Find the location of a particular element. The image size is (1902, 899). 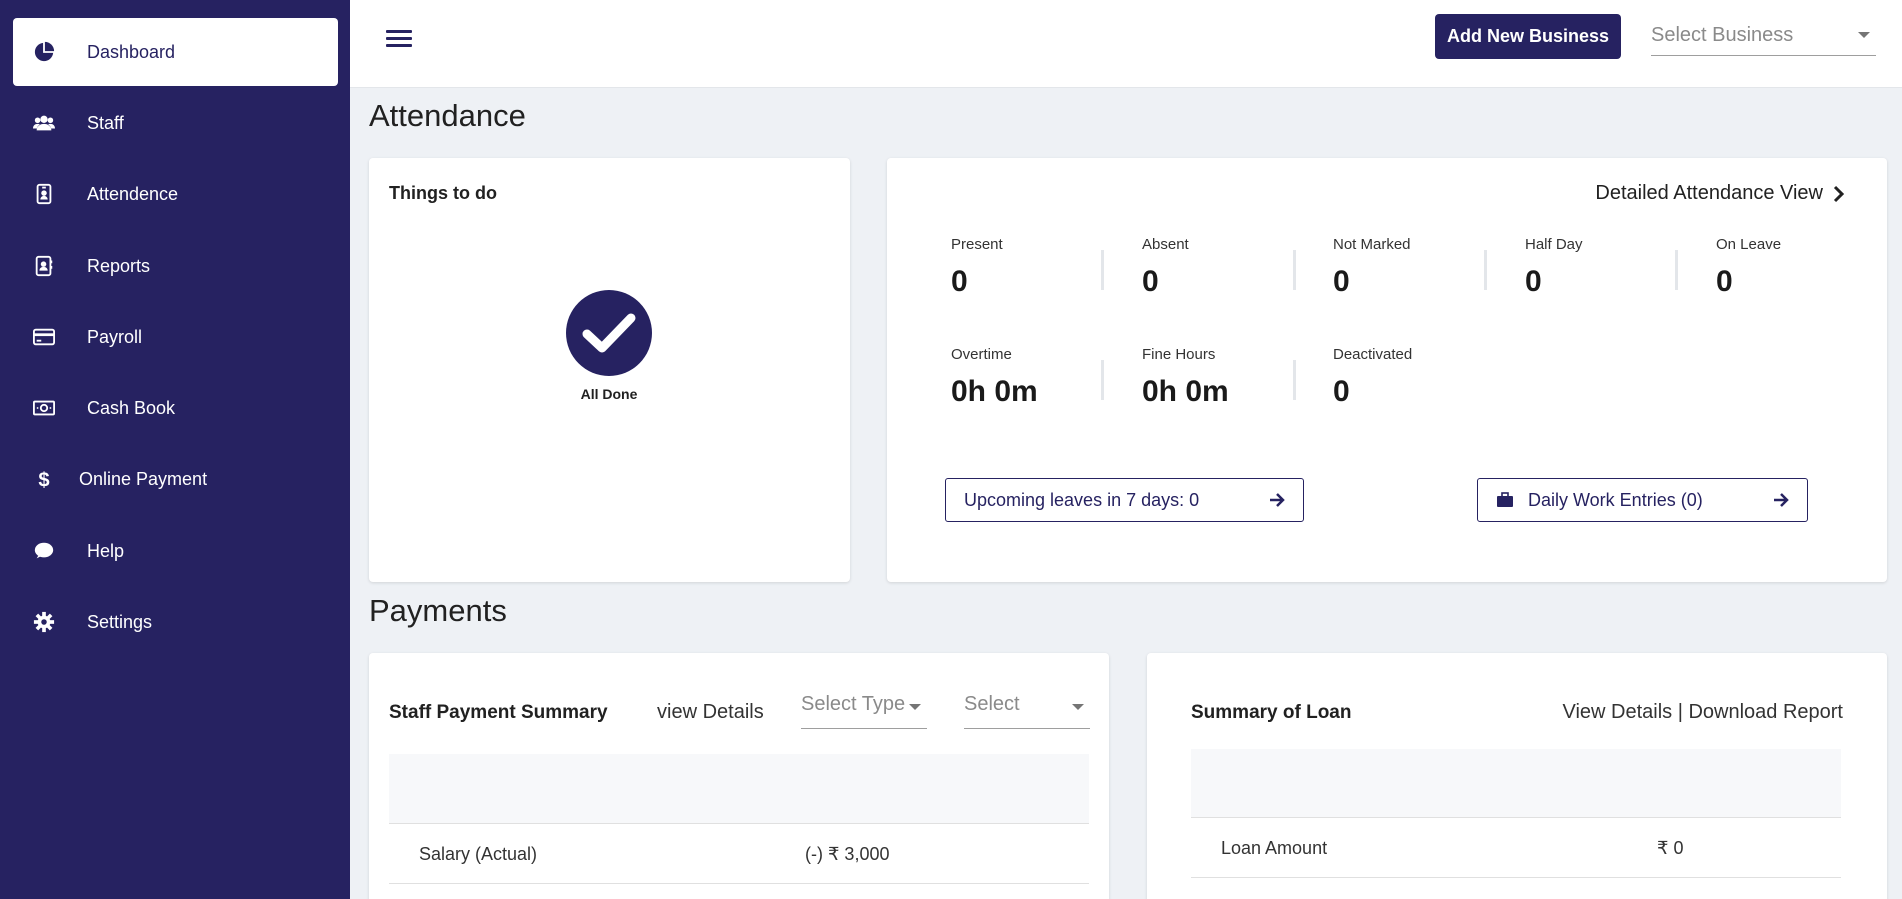

things-to-do-card: Things to do All Done is located at coordinates (609, 370).